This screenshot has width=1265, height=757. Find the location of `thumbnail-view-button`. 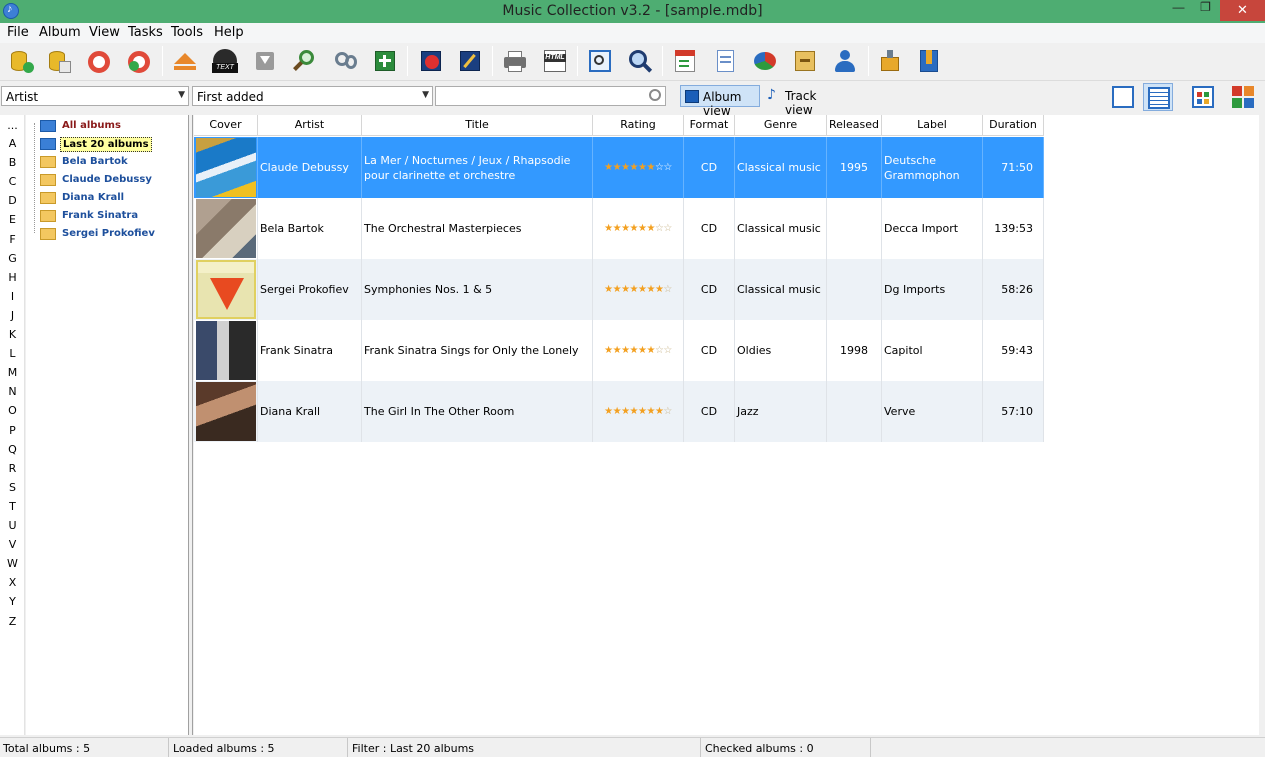

thumbnail-view-button is located at coordinates (1203, 97).